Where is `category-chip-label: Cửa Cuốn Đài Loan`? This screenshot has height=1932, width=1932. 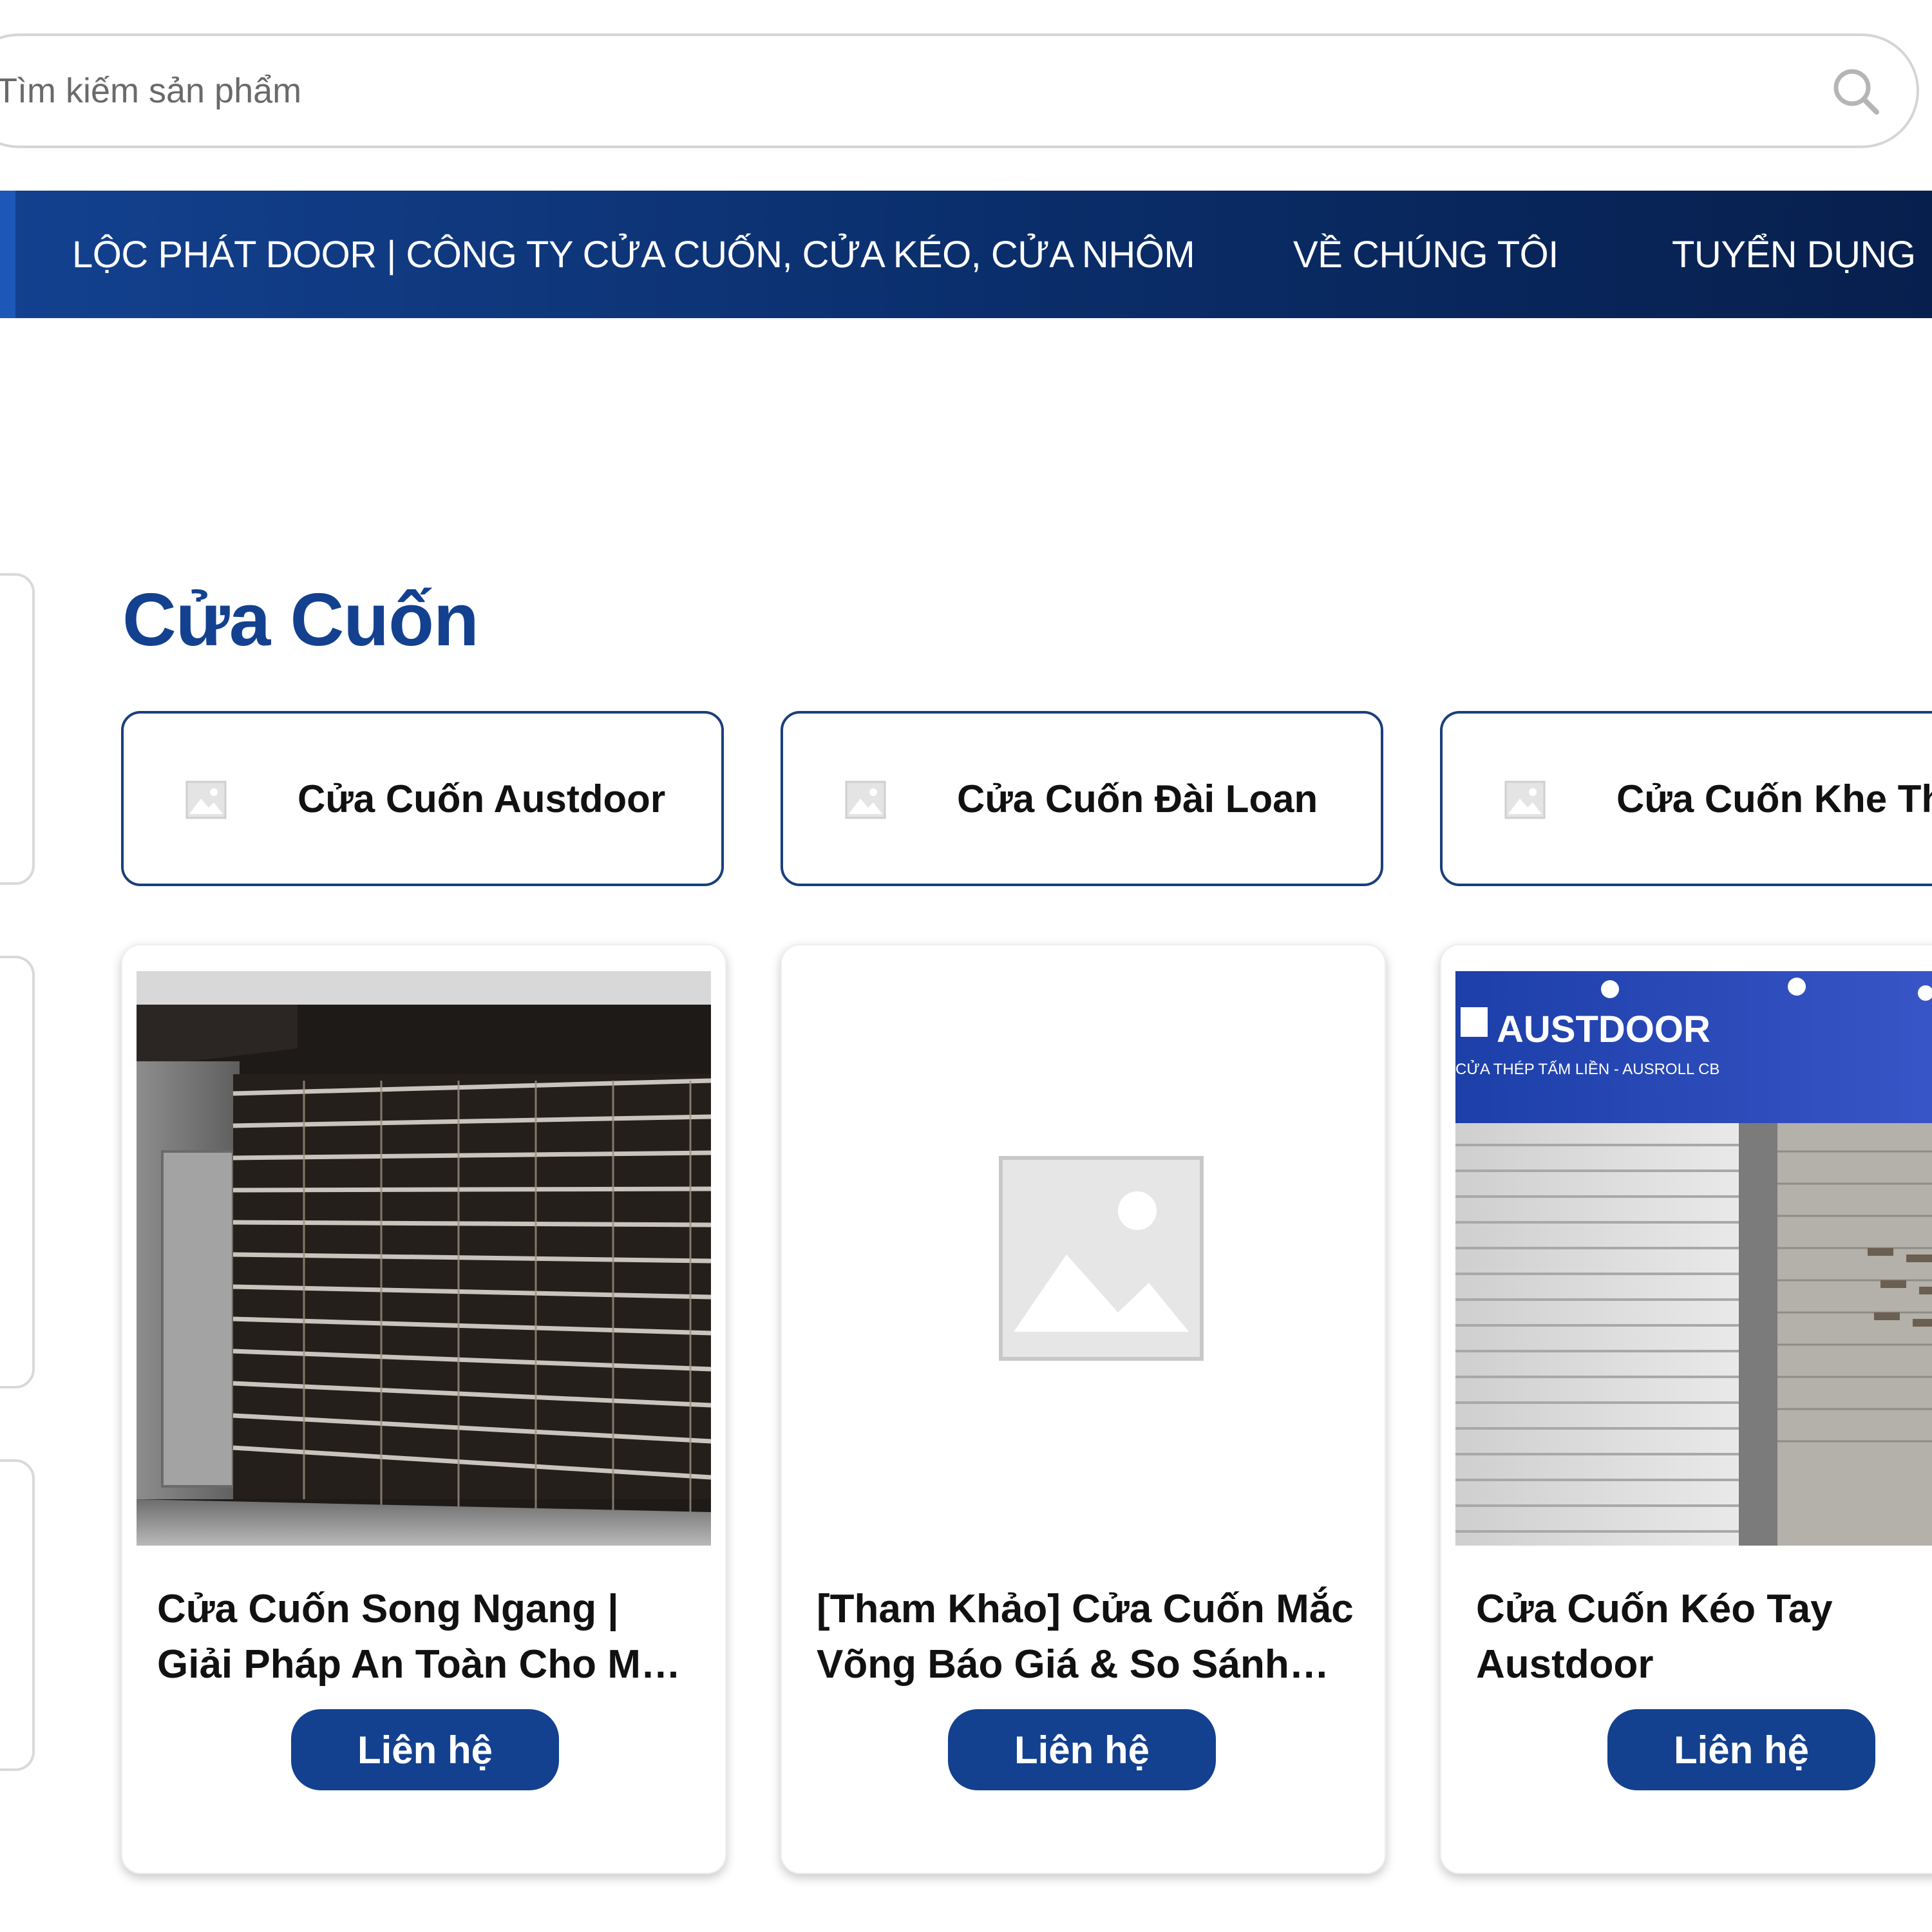 category-chip-label: Cửa Cuốn Đài Loan is located at coordinates (1137, 798).